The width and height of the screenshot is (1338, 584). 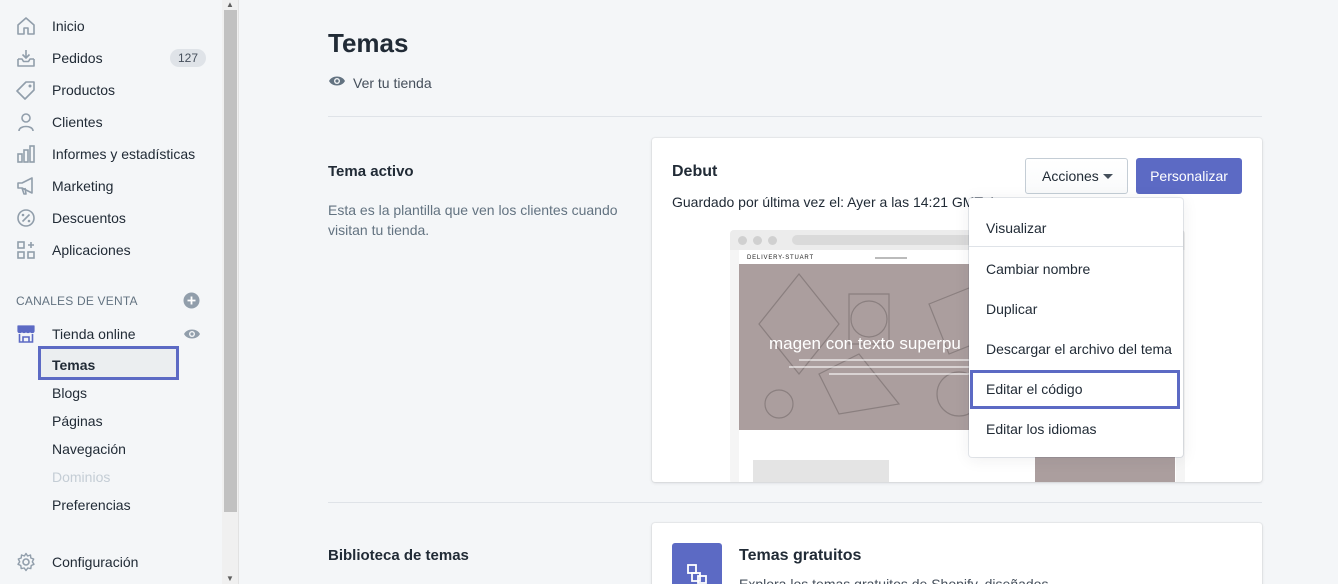 I want to click on customize-button: Personalizar, so click(x=1189, y=176).